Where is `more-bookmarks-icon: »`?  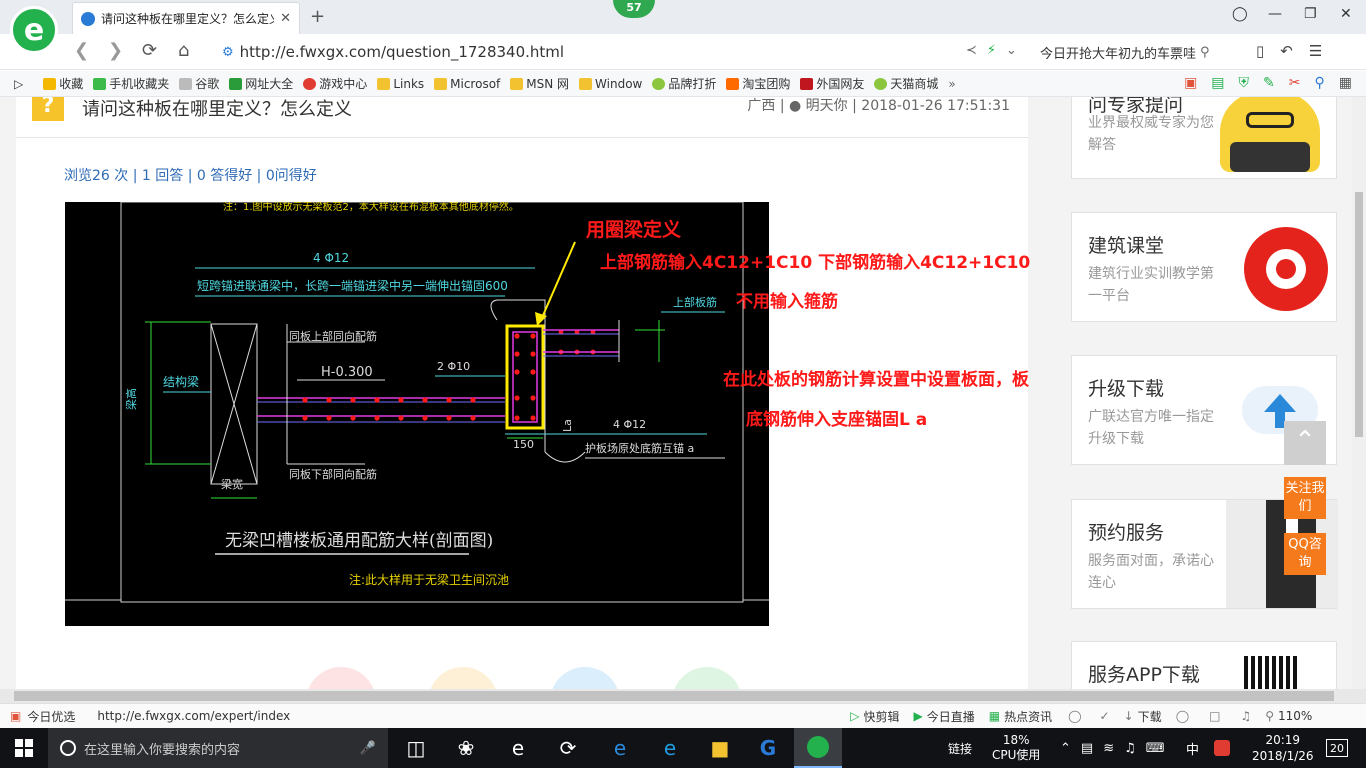
more-bookmarks-icon: » is located at coordinates (951, 84).